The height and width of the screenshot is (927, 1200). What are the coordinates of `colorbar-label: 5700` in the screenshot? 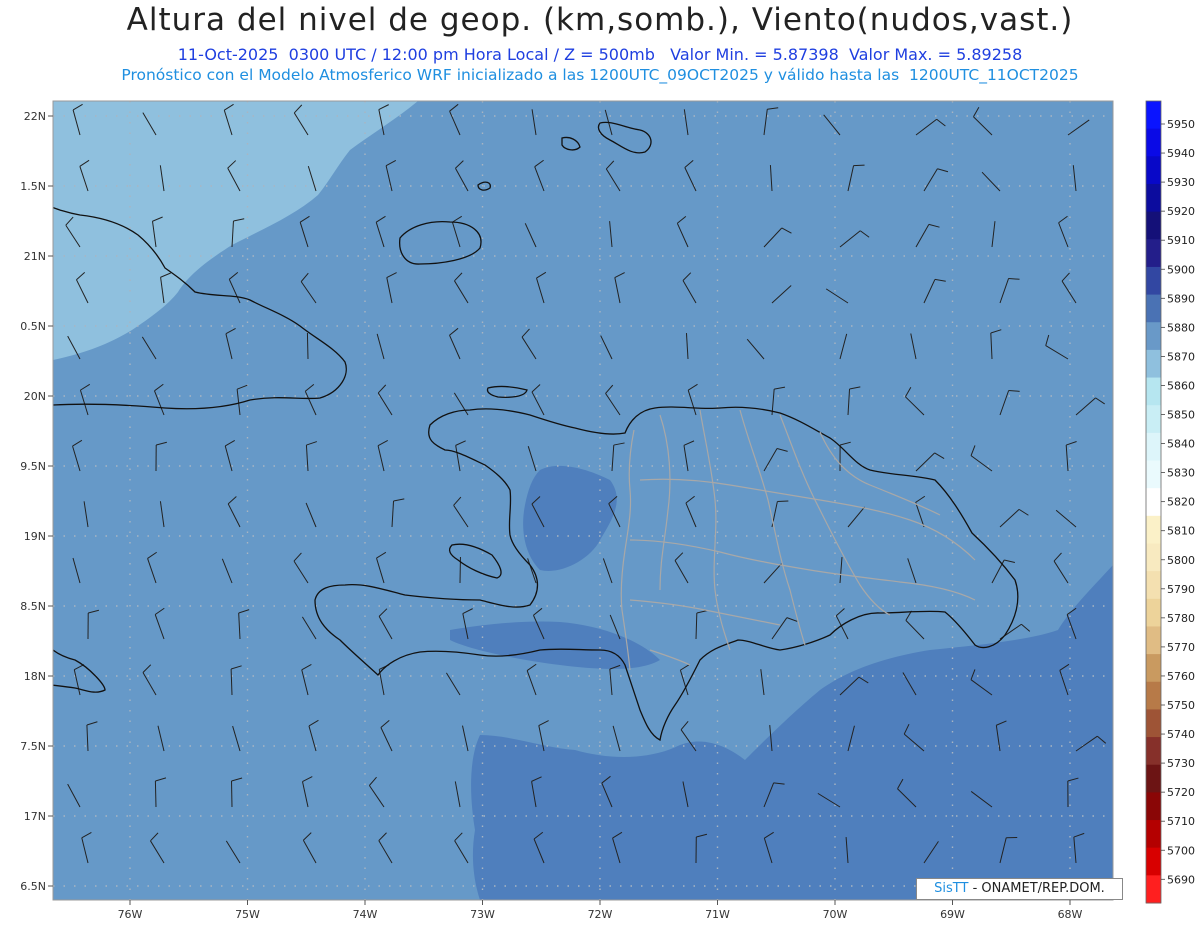 It's located at (1181, 850).